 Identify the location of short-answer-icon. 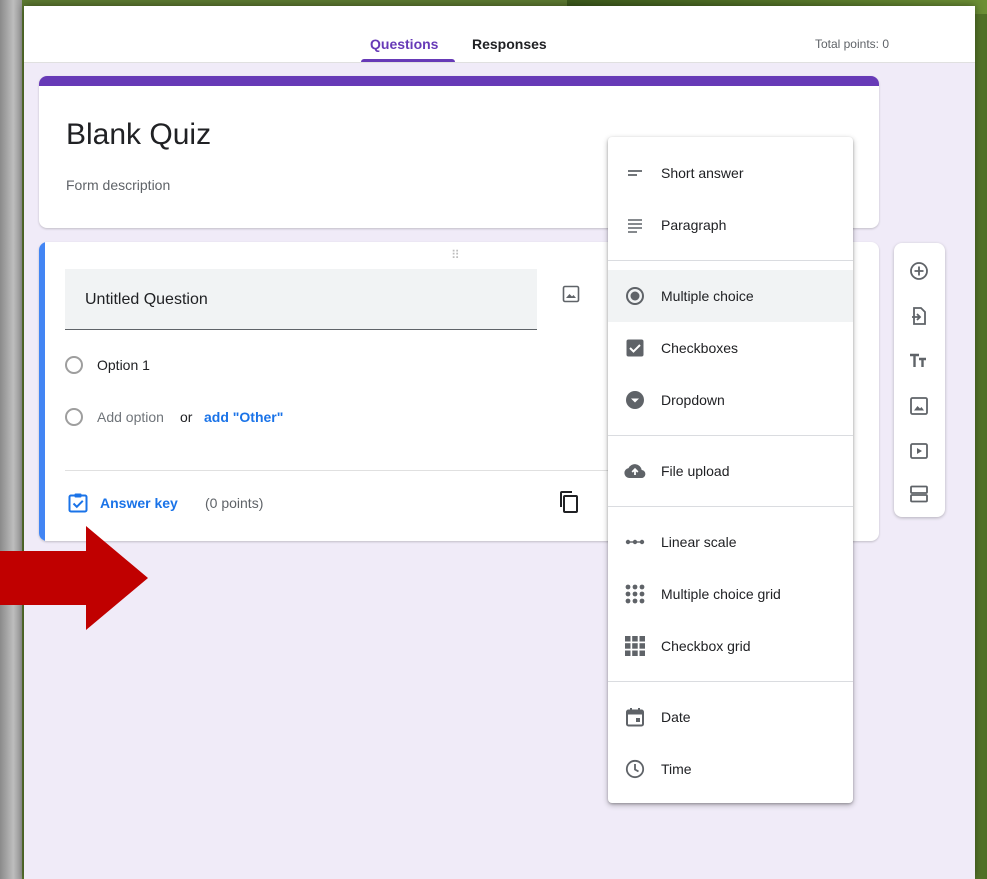
(635, 173).